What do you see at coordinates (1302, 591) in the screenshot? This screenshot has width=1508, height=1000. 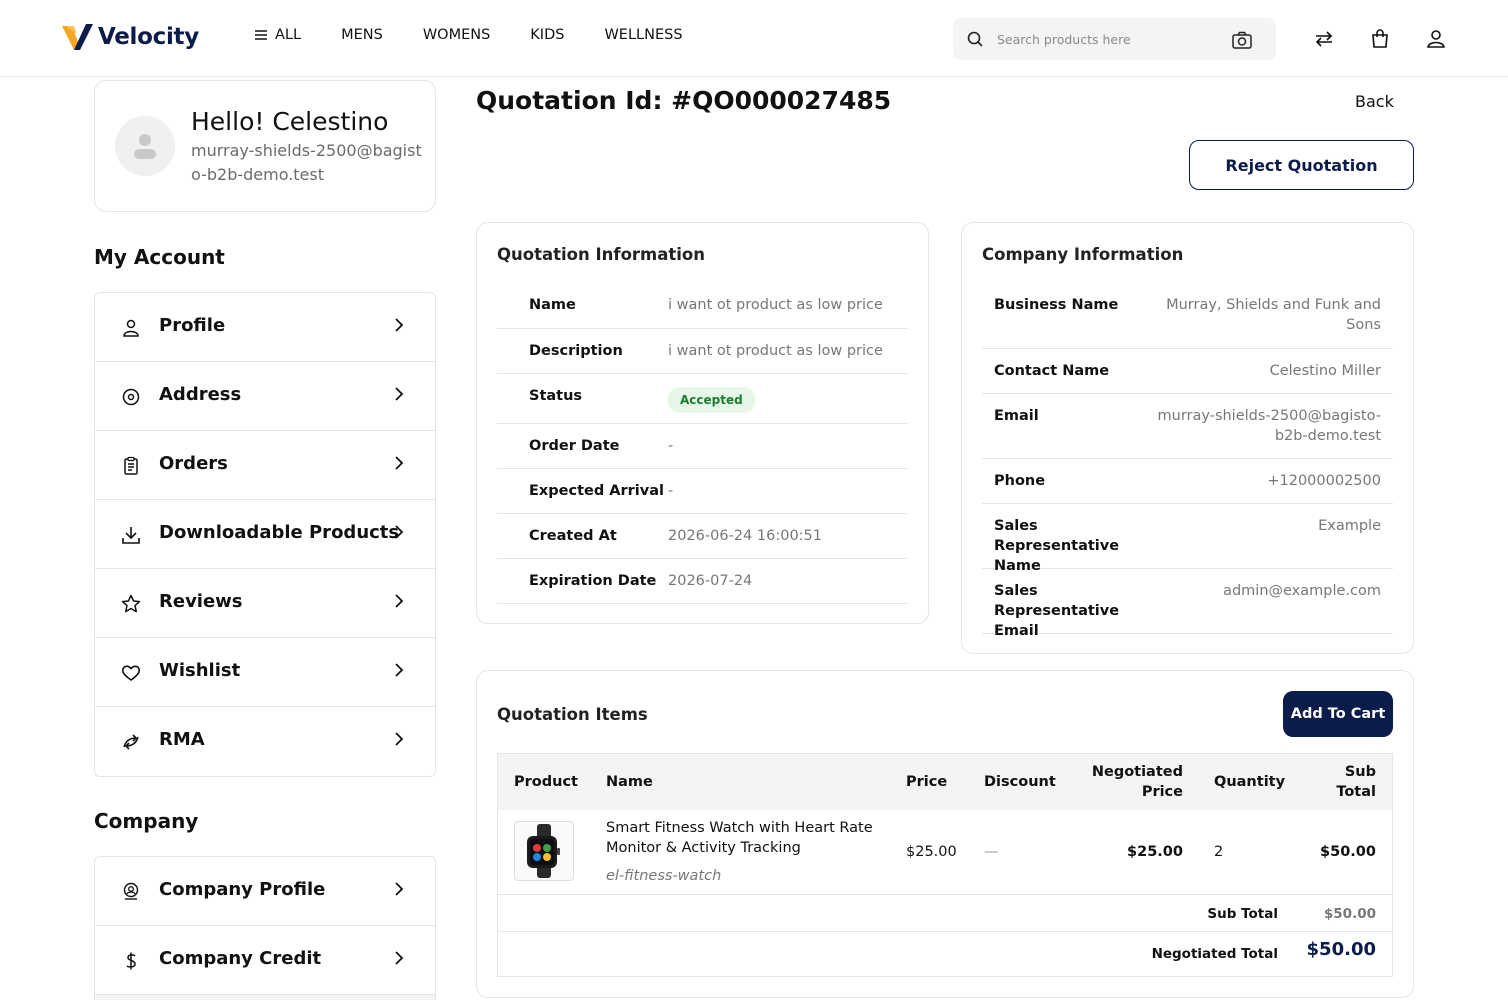 I see `info-value: admin@example.com` at bounding box center [1302, 591].